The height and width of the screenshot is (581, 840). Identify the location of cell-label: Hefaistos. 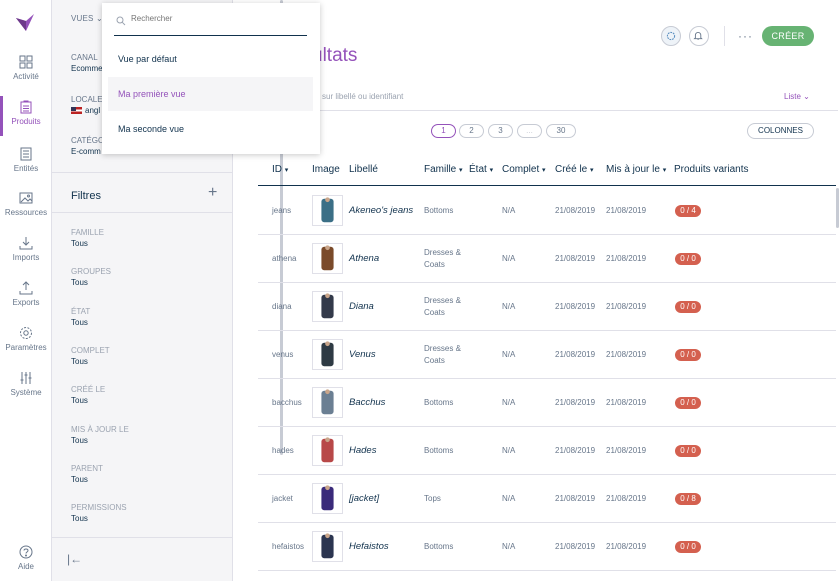
(369, 546).